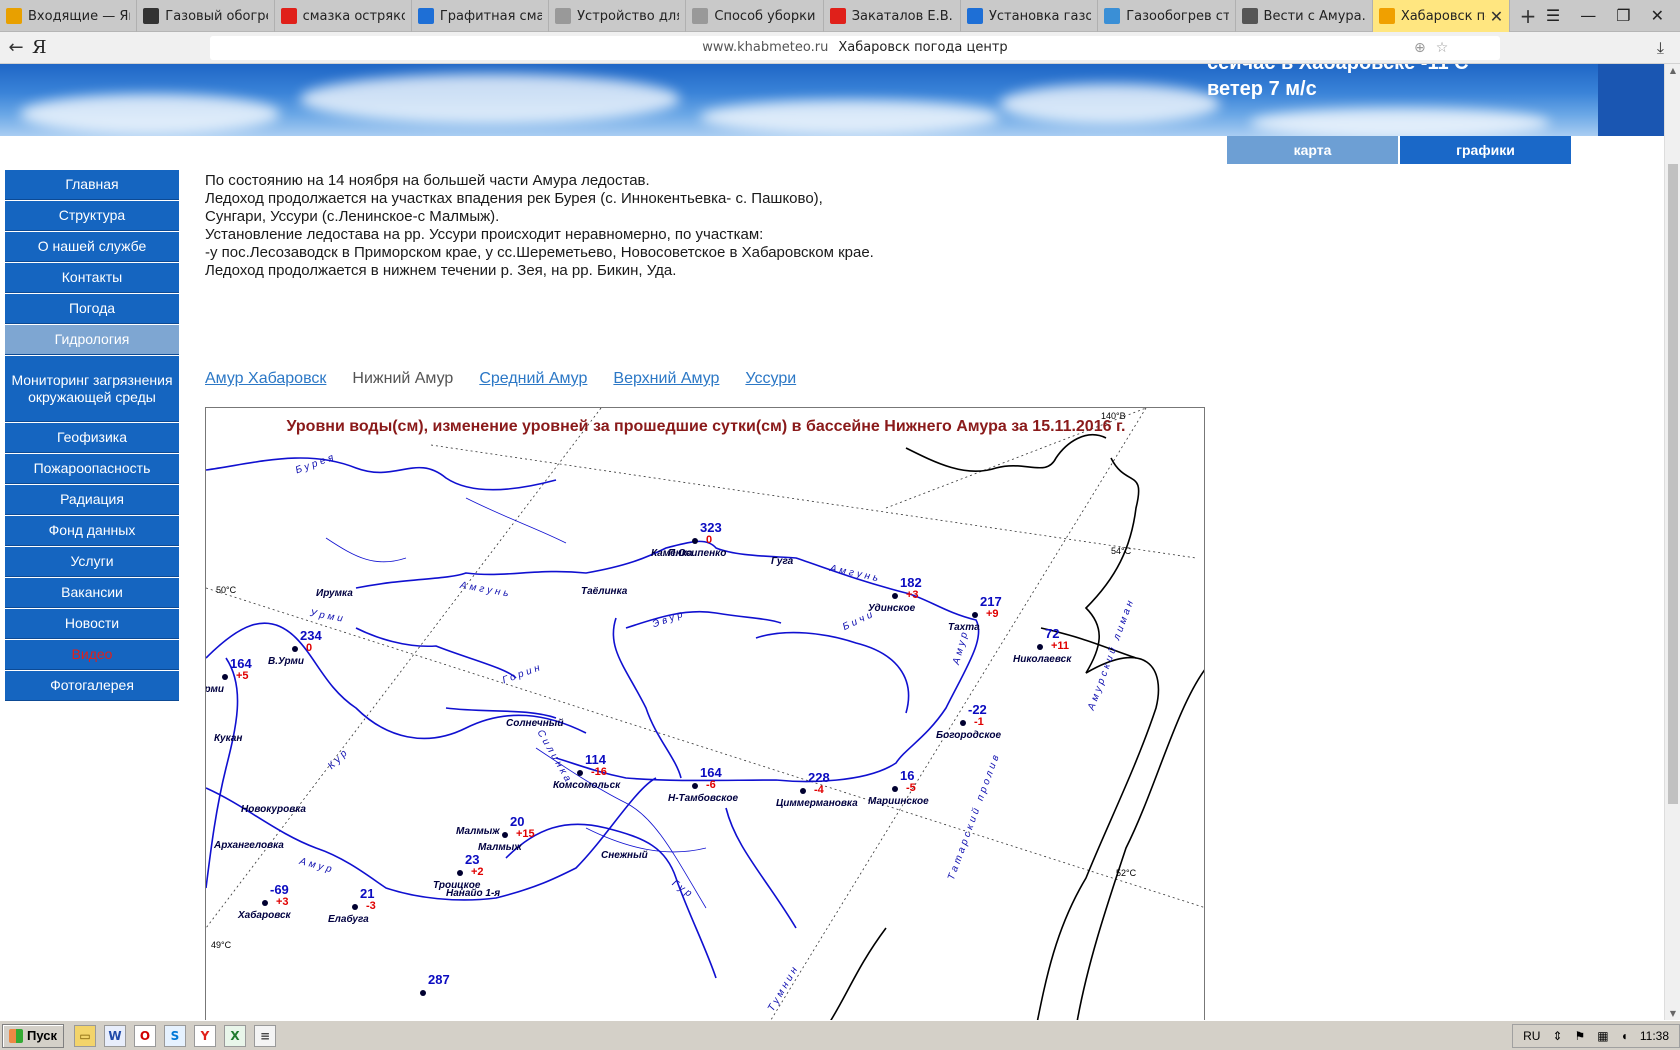 The width and height of the screenshot is (1680, 1050). What do you see at coordinates (1672, 70) in the screenshot?
I see `scroll-up-icon: ▲` at bounding box center [1672, 70].